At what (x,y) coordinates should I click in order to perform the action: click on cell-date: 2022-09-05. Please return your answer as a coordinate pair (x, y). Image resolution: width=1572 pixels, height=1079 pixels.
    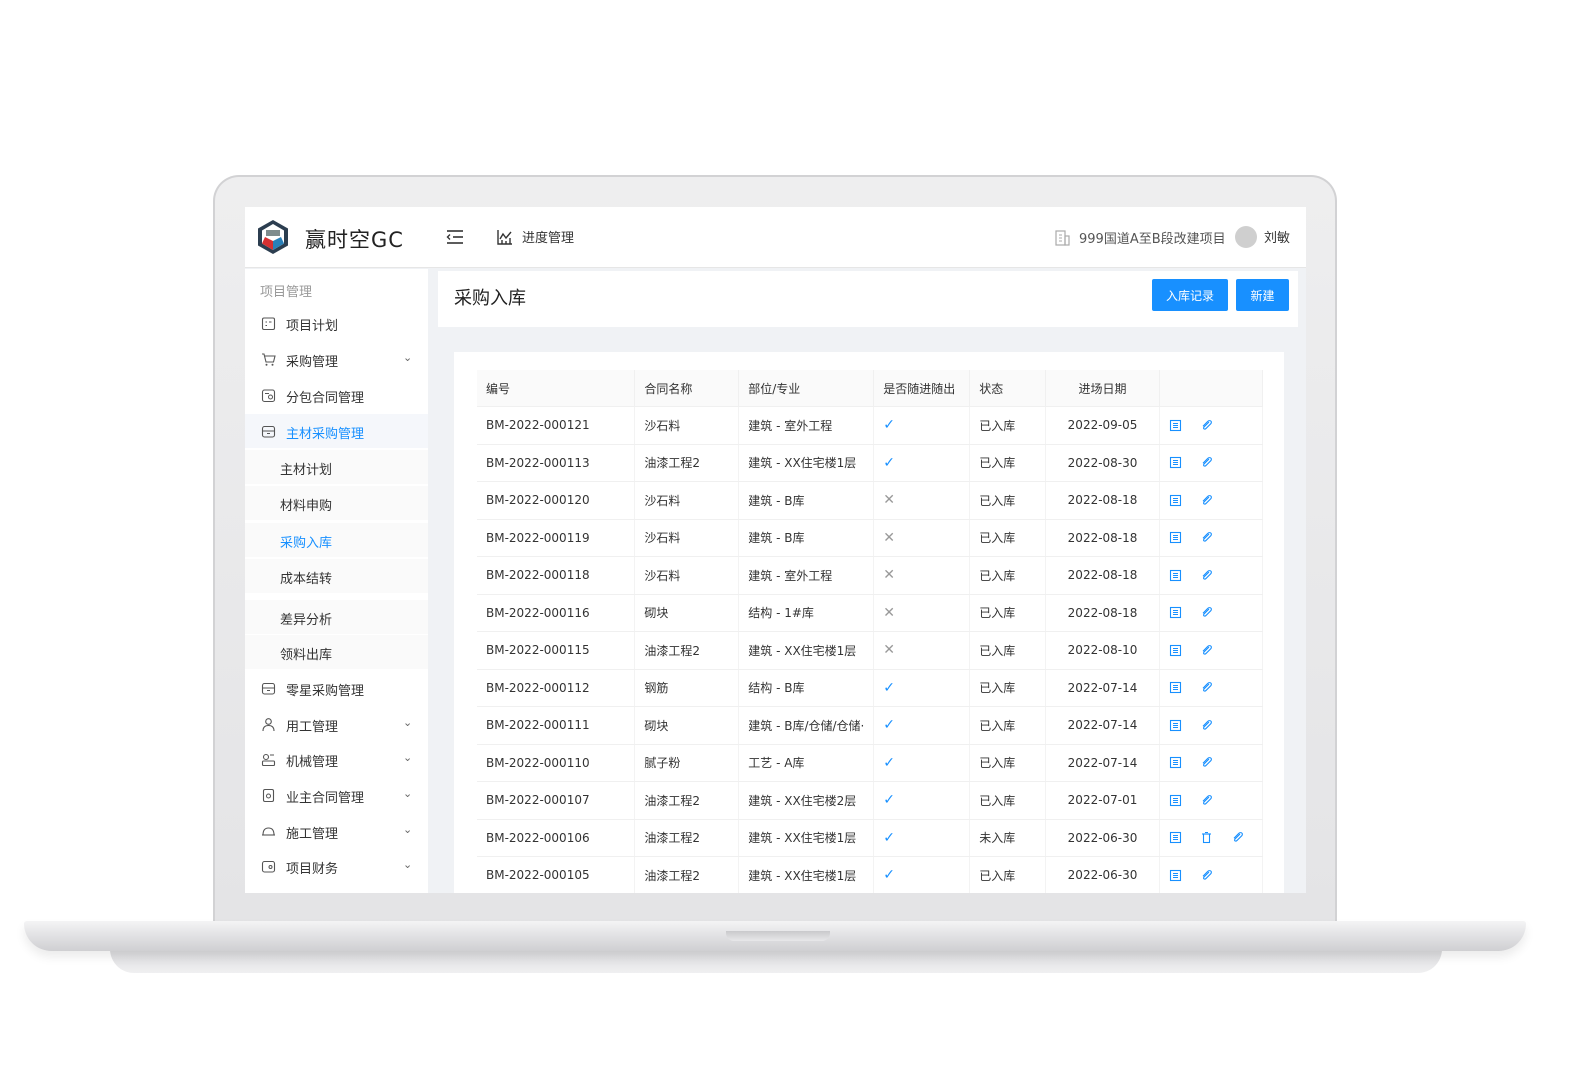
    Looking at the image, I should click on (1102, 425).